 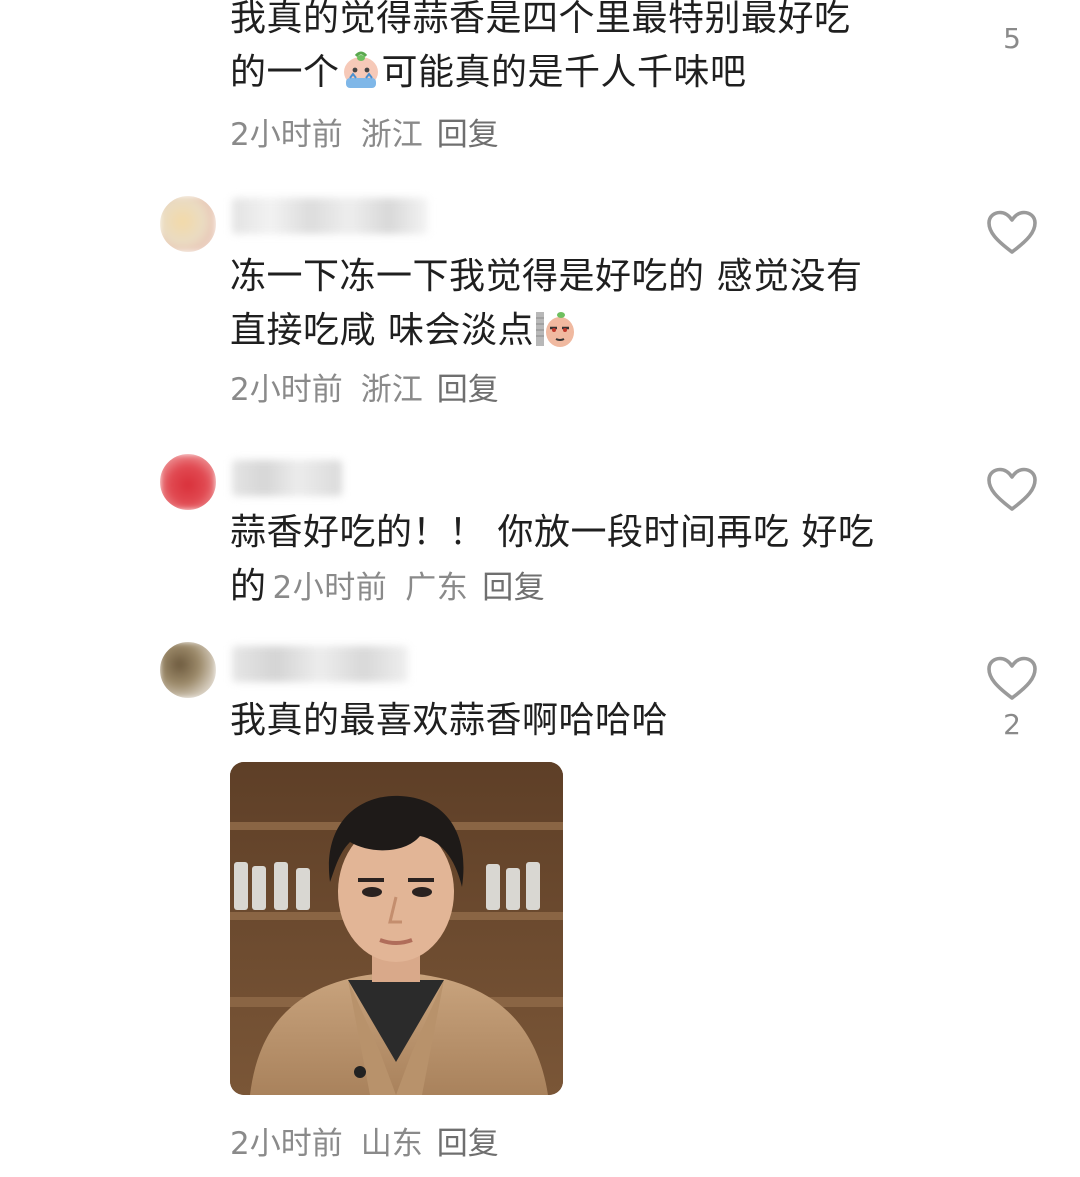 I want to click on comment-1-time: 2小时前, so click(x=286, y=135).